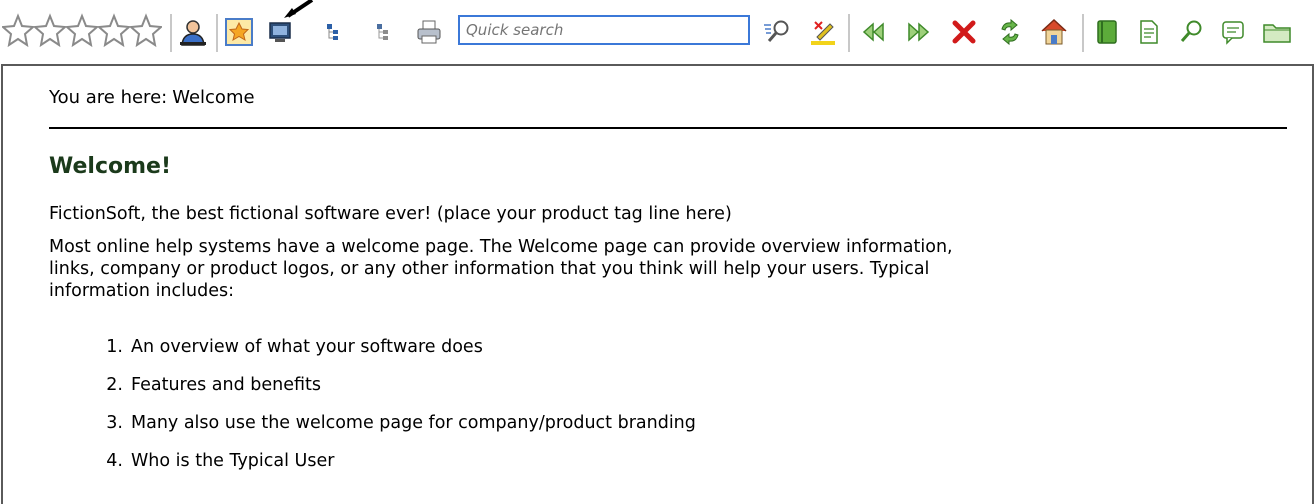 Image resolution: width=1316 pixels, height=504 pixels. Describe the element at coordinates (668, 128) in the screenshot. I see `breadcrumb-divider` at that location.